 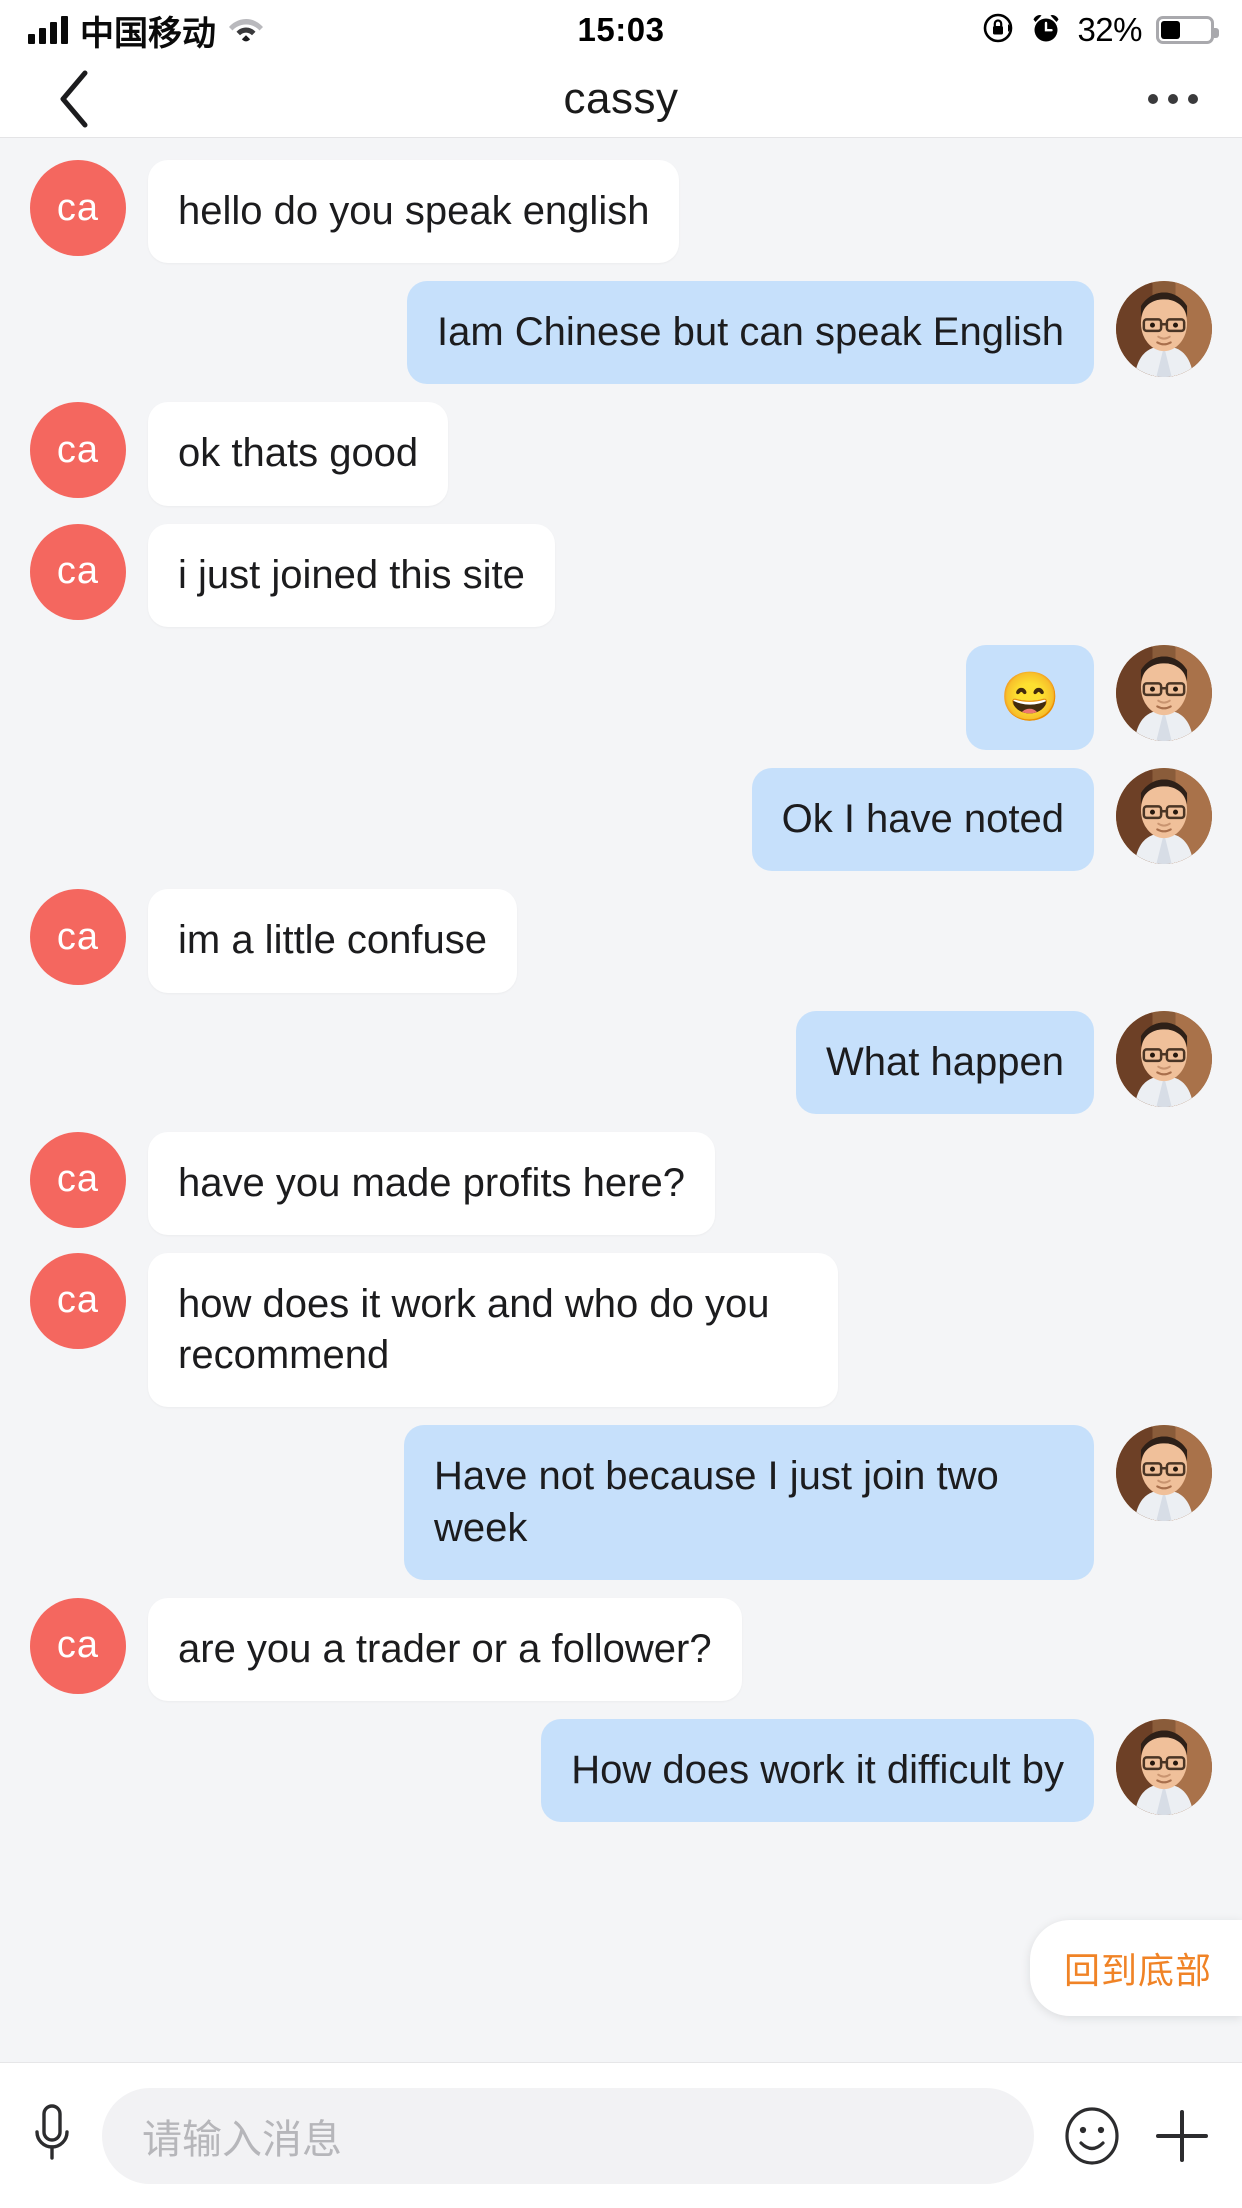 I want to click on incoming-message-bubble: are you a trader or a follower?, so click(x=445, y=1649).